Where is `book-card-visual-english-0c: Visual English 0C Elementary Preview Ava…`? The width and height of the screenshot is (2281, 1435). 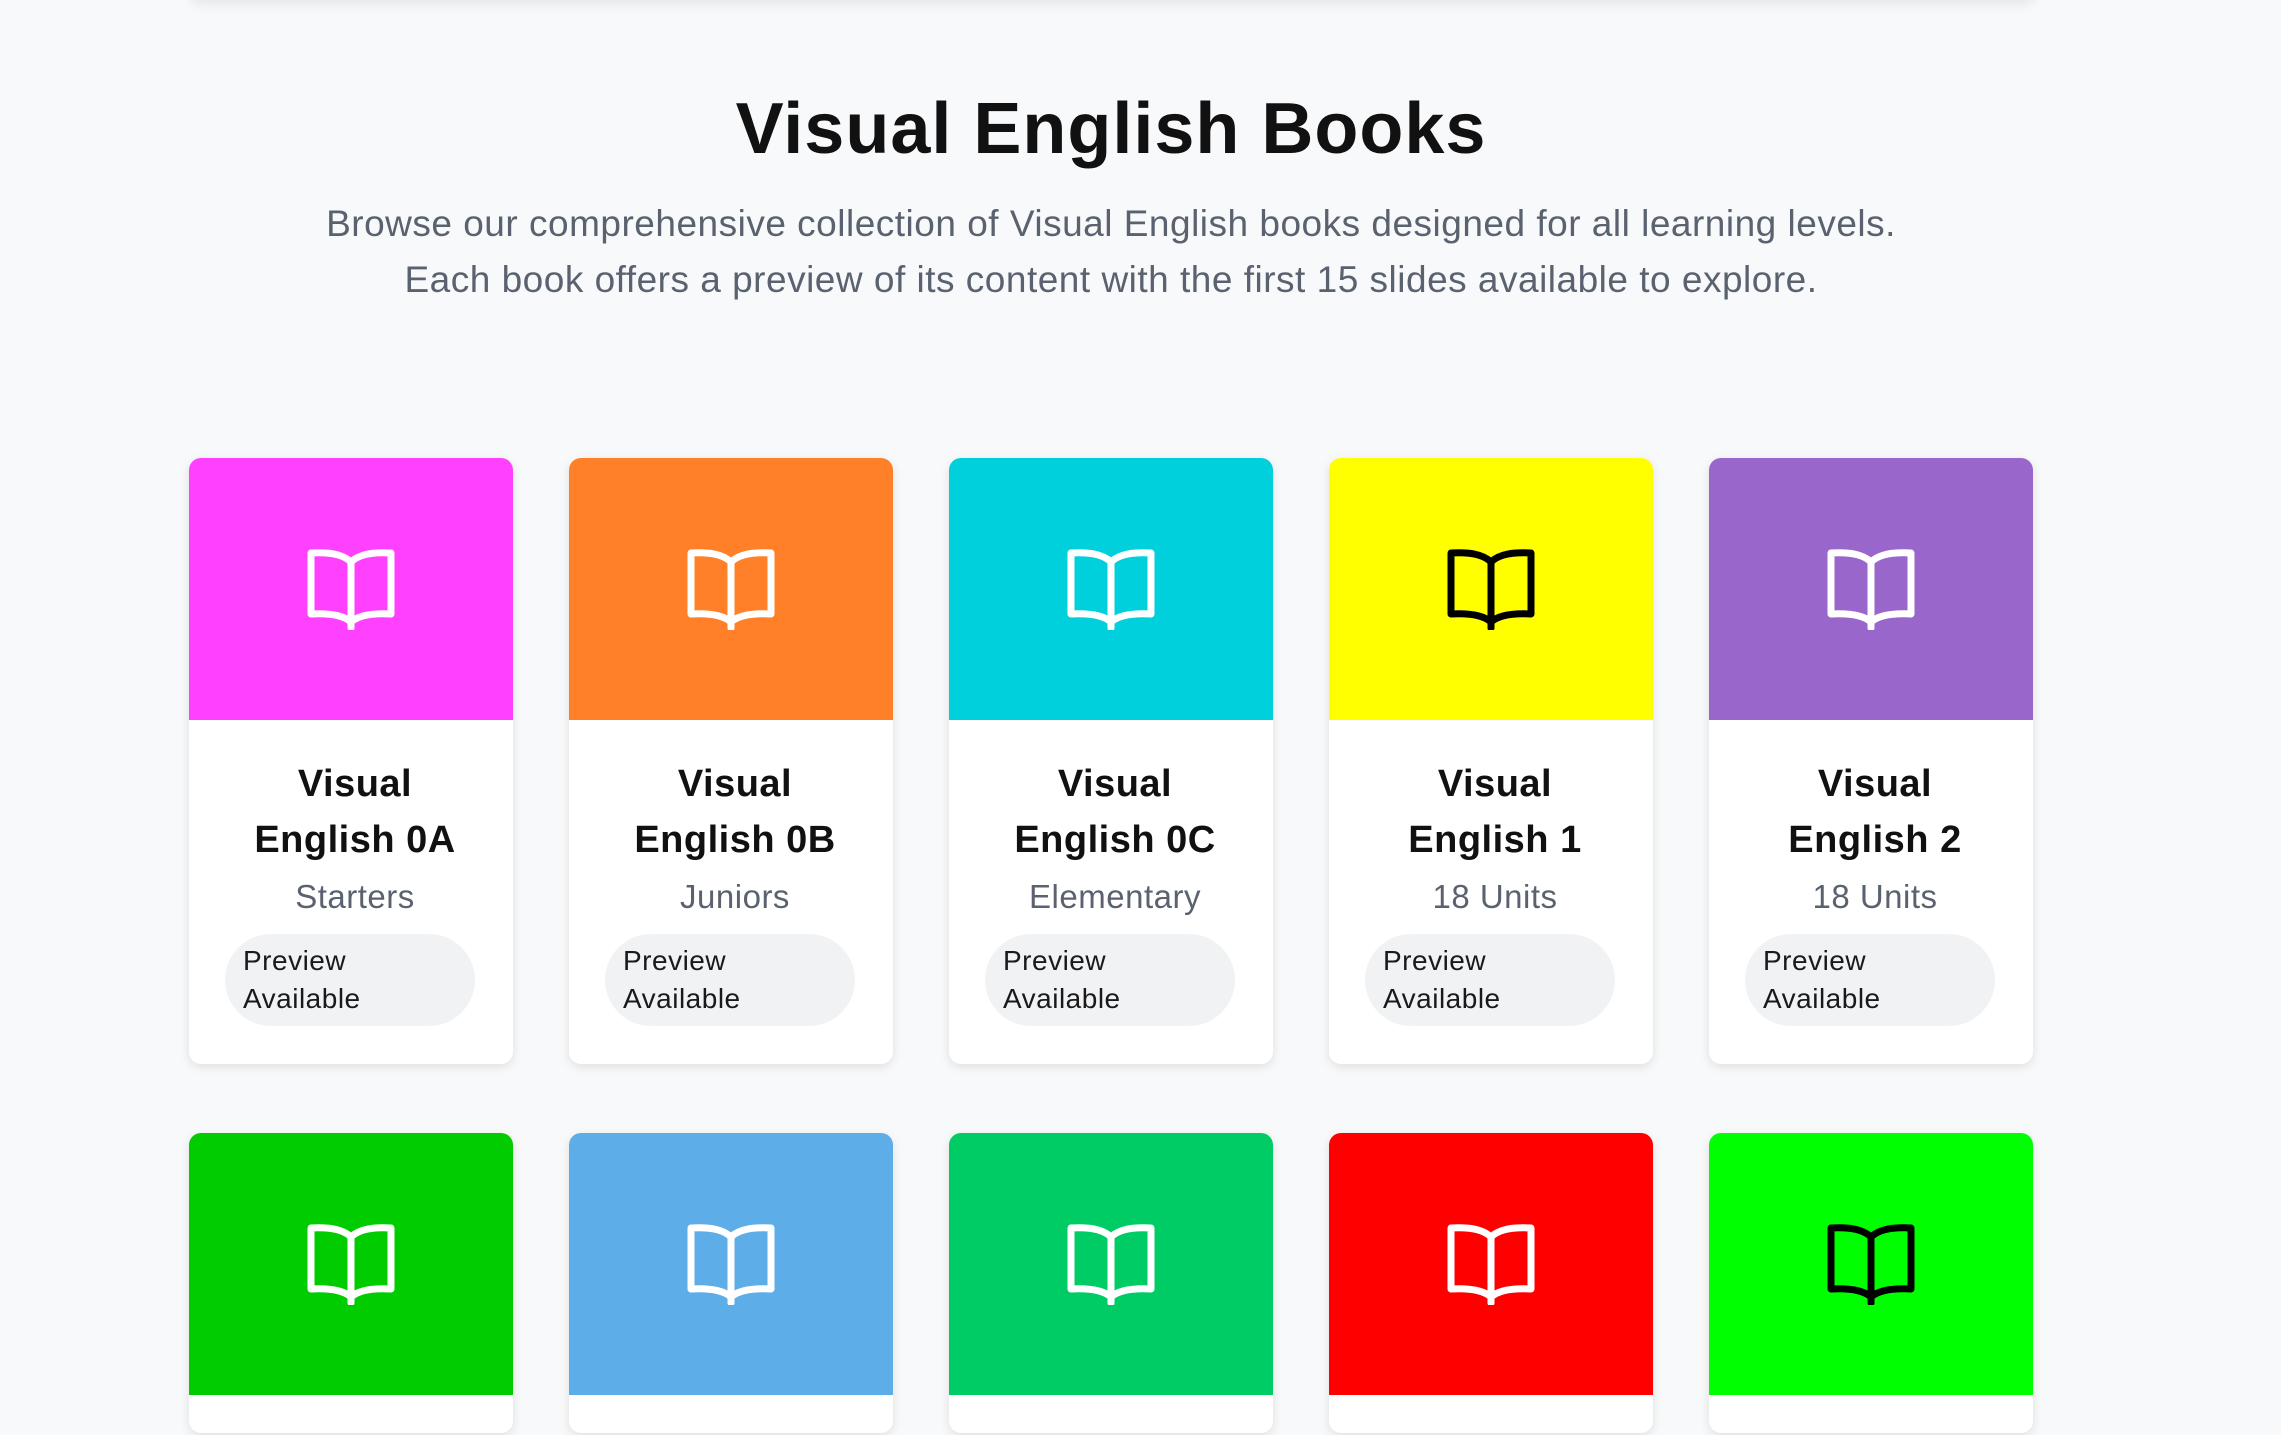
book-card-visual-english-0c: Visual English 0C Elementary Preview Ava… is located at coordinates (1111, 761).